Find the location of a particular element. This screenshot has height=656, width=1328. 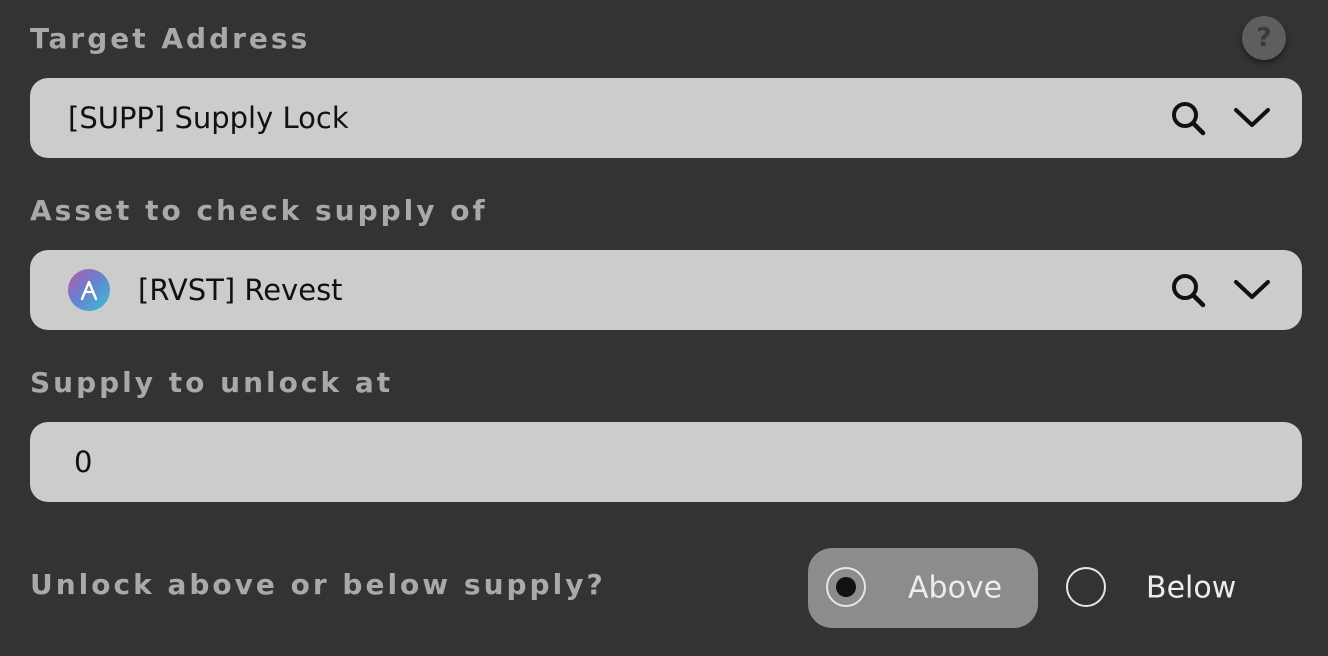

target-address-value: [SUPP] Supply Lock is located at coordinates (208, 118).